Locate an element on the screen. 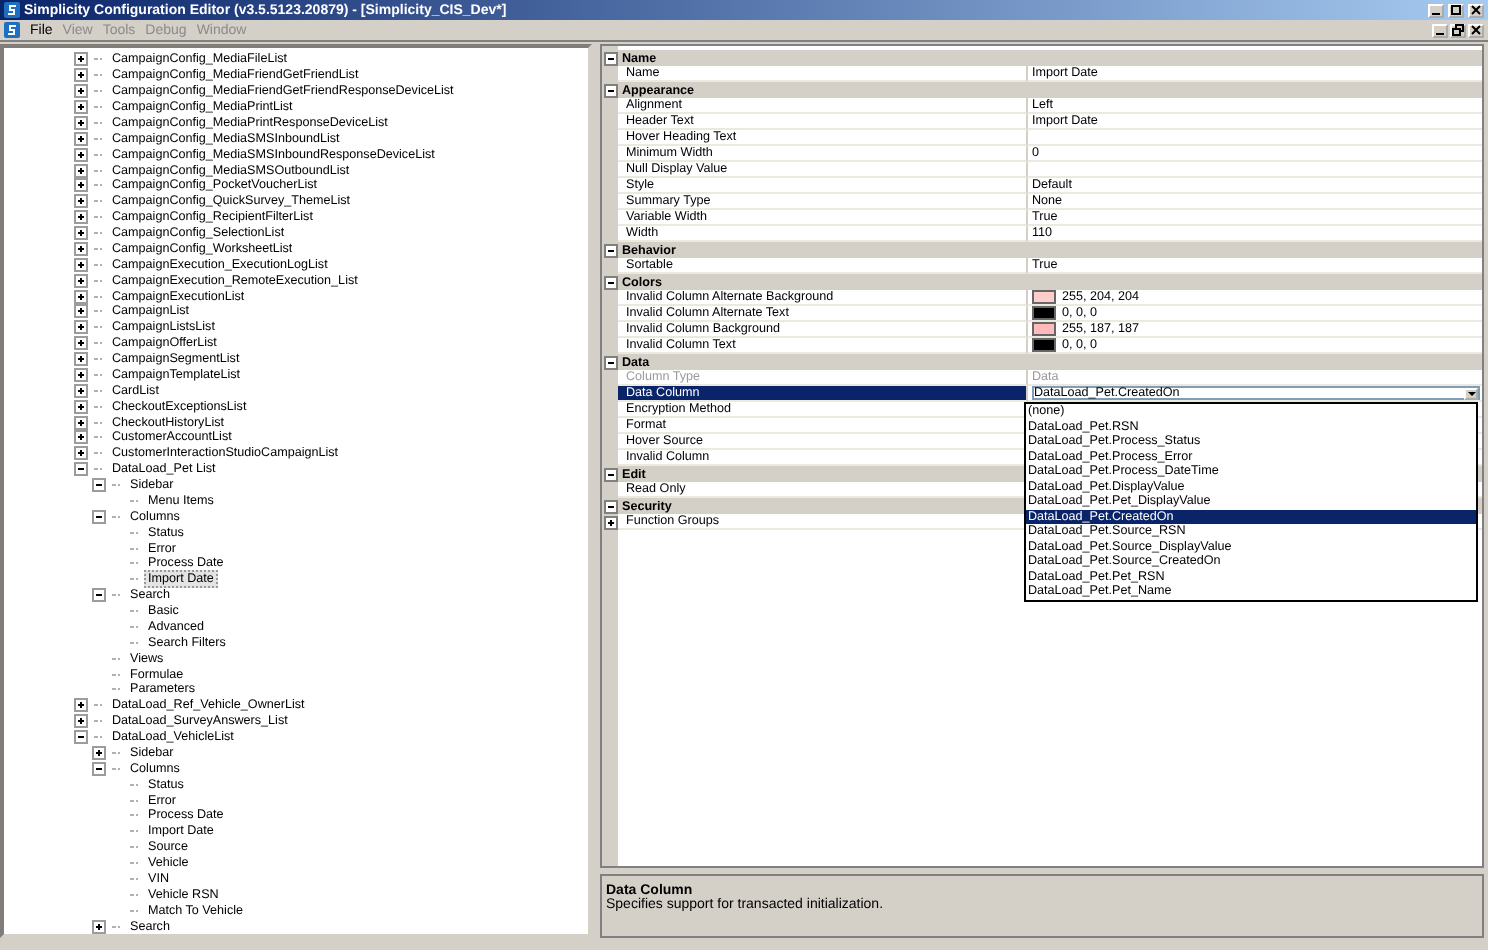 Image resolution: width=1488 pixels, height=950 pixels. maximize-icon is located at coordinates (1456, 10).